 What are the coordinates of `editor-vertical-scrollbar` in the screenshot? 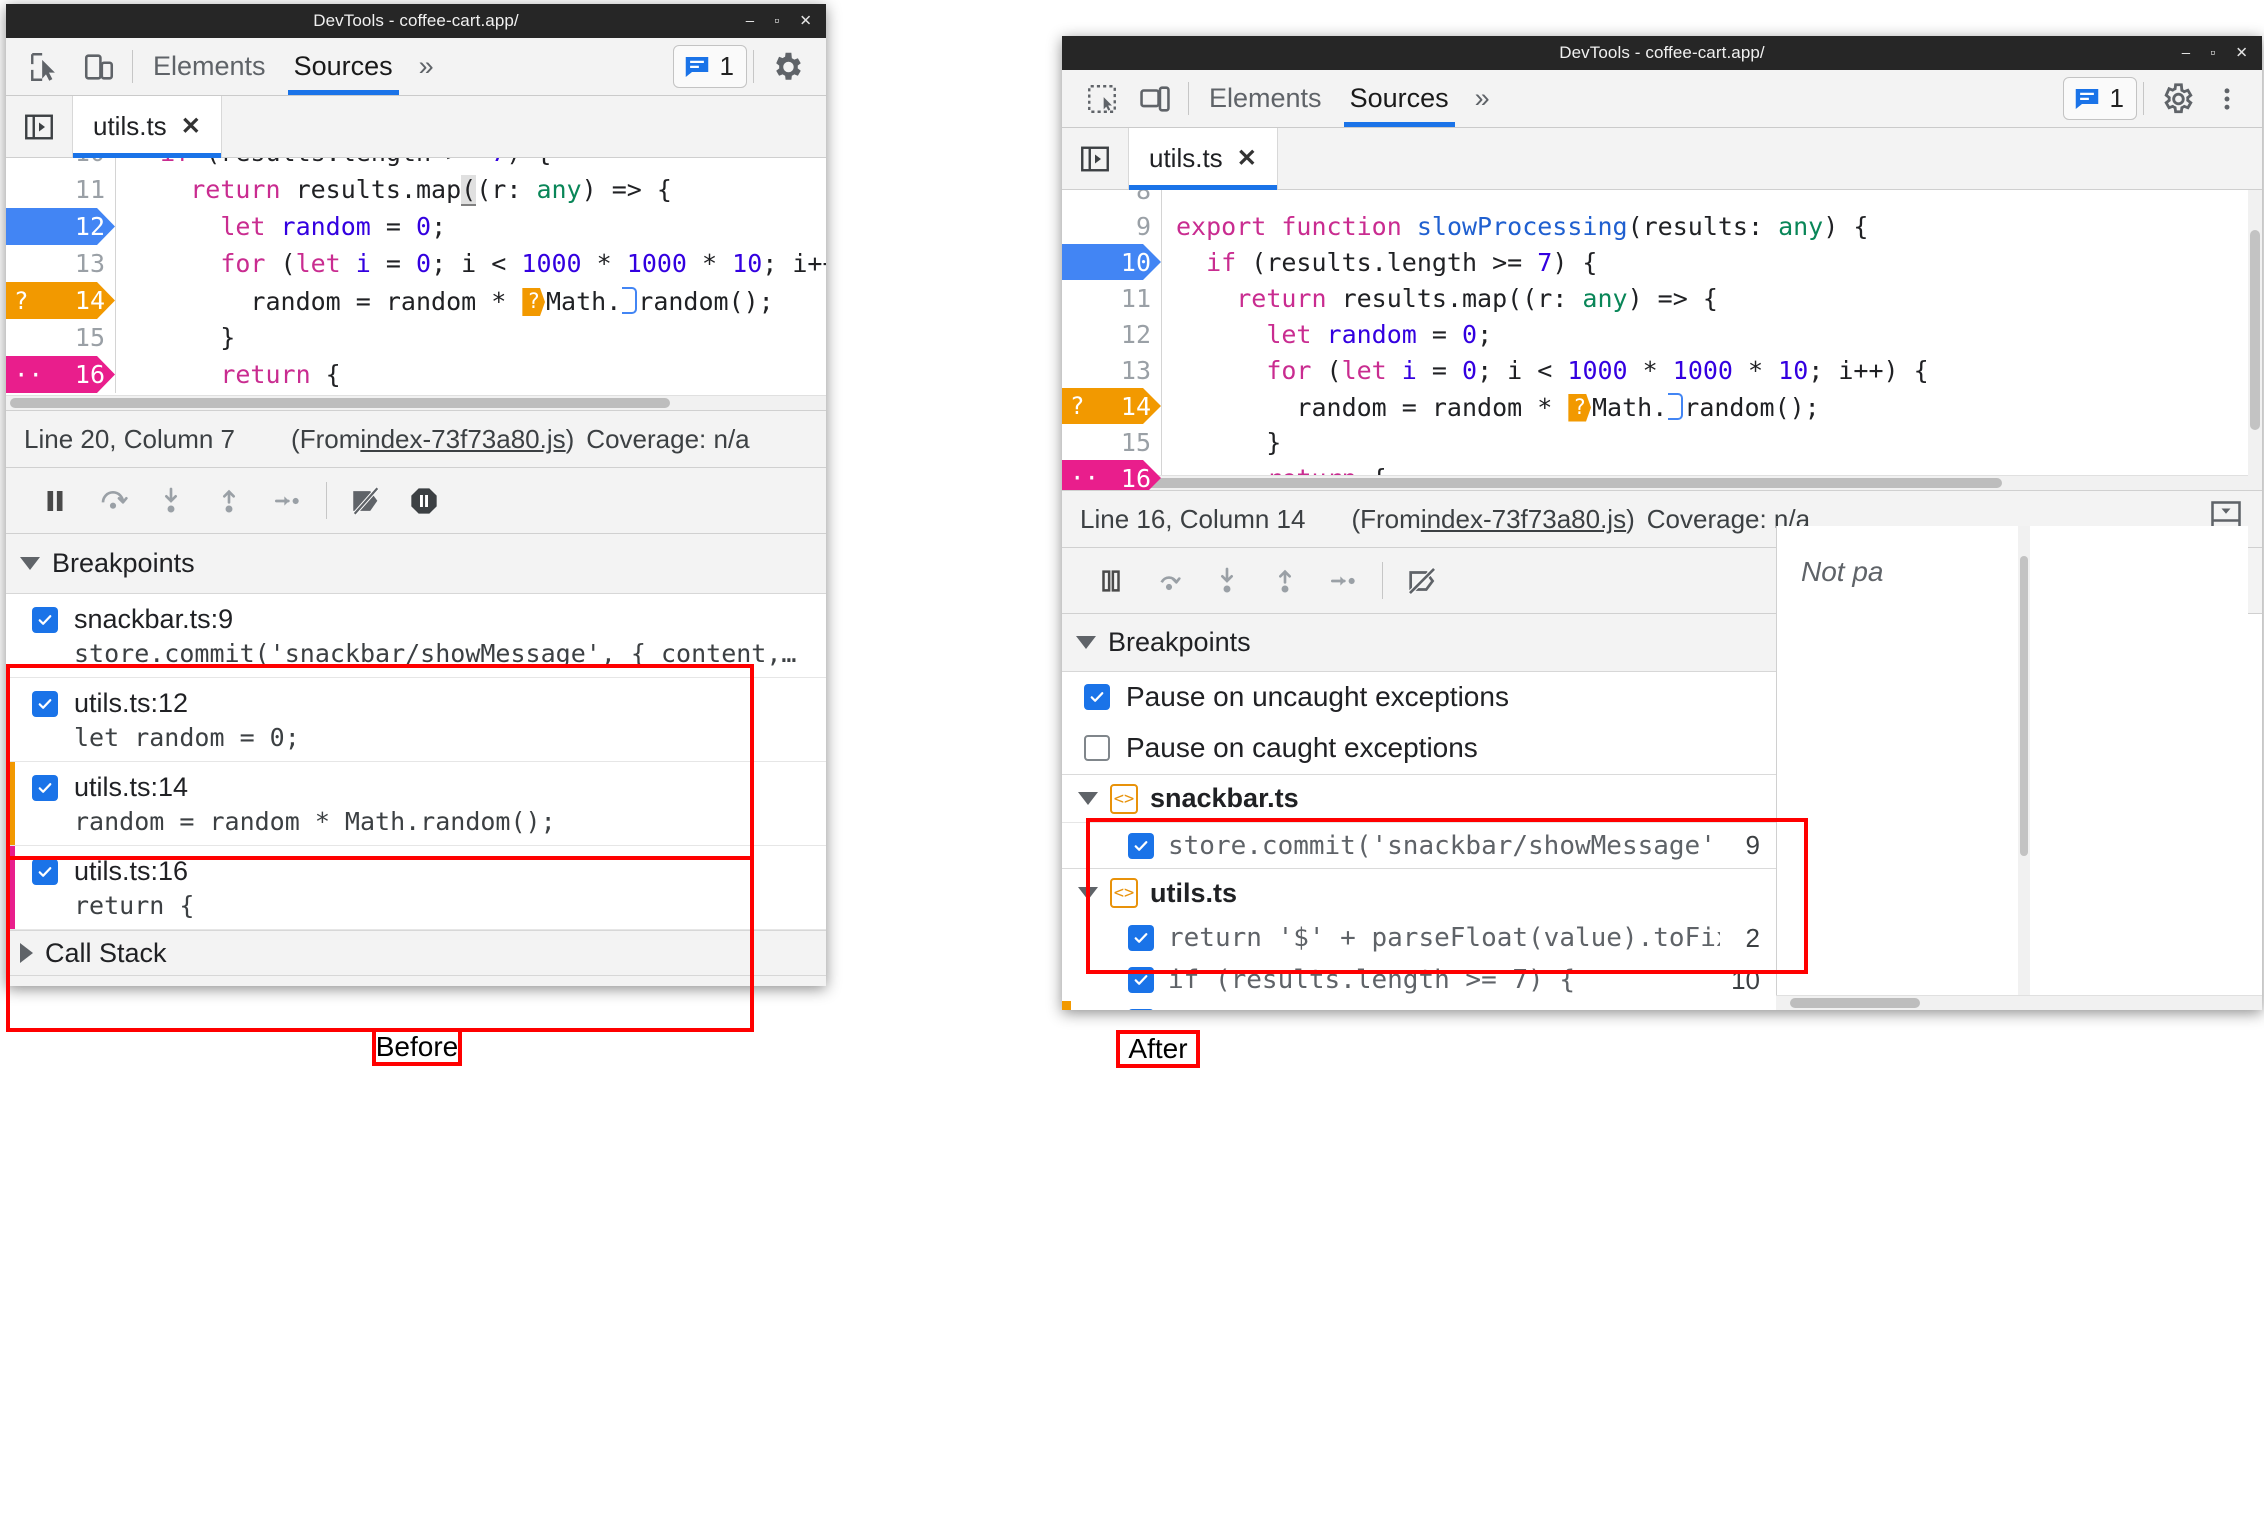 It's located at (2255, 340).